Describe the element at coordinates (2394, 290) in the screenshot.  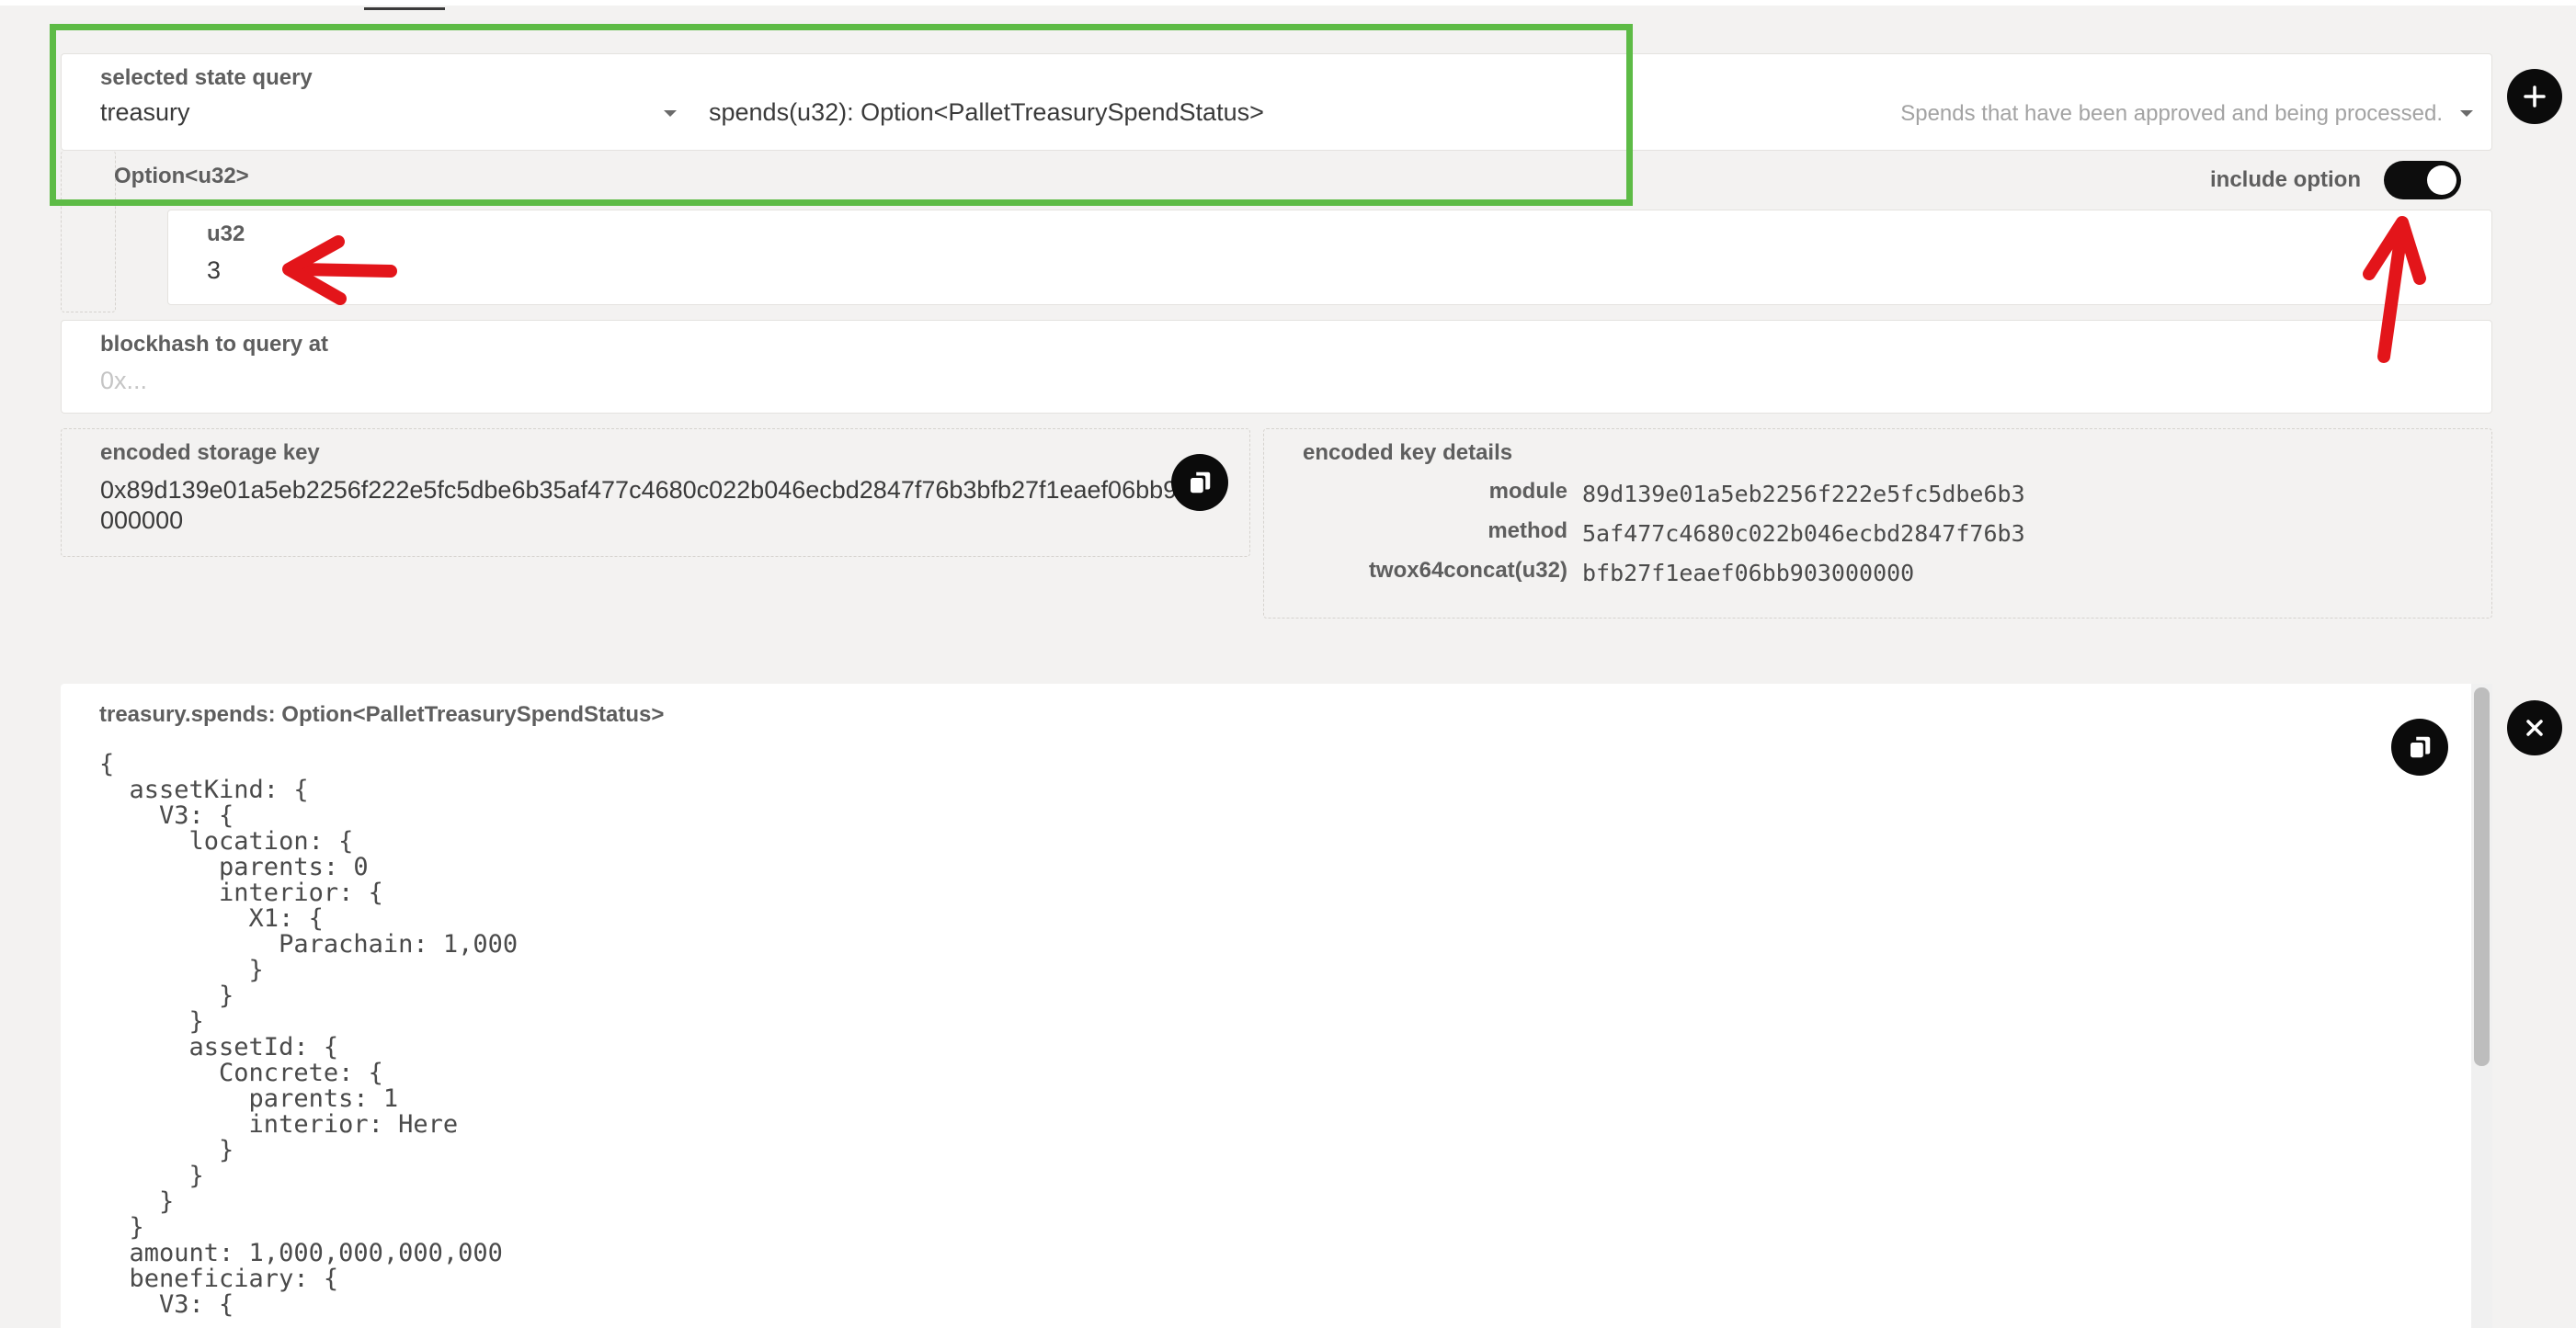
I see `red-arrow-up-annotation` at that location.